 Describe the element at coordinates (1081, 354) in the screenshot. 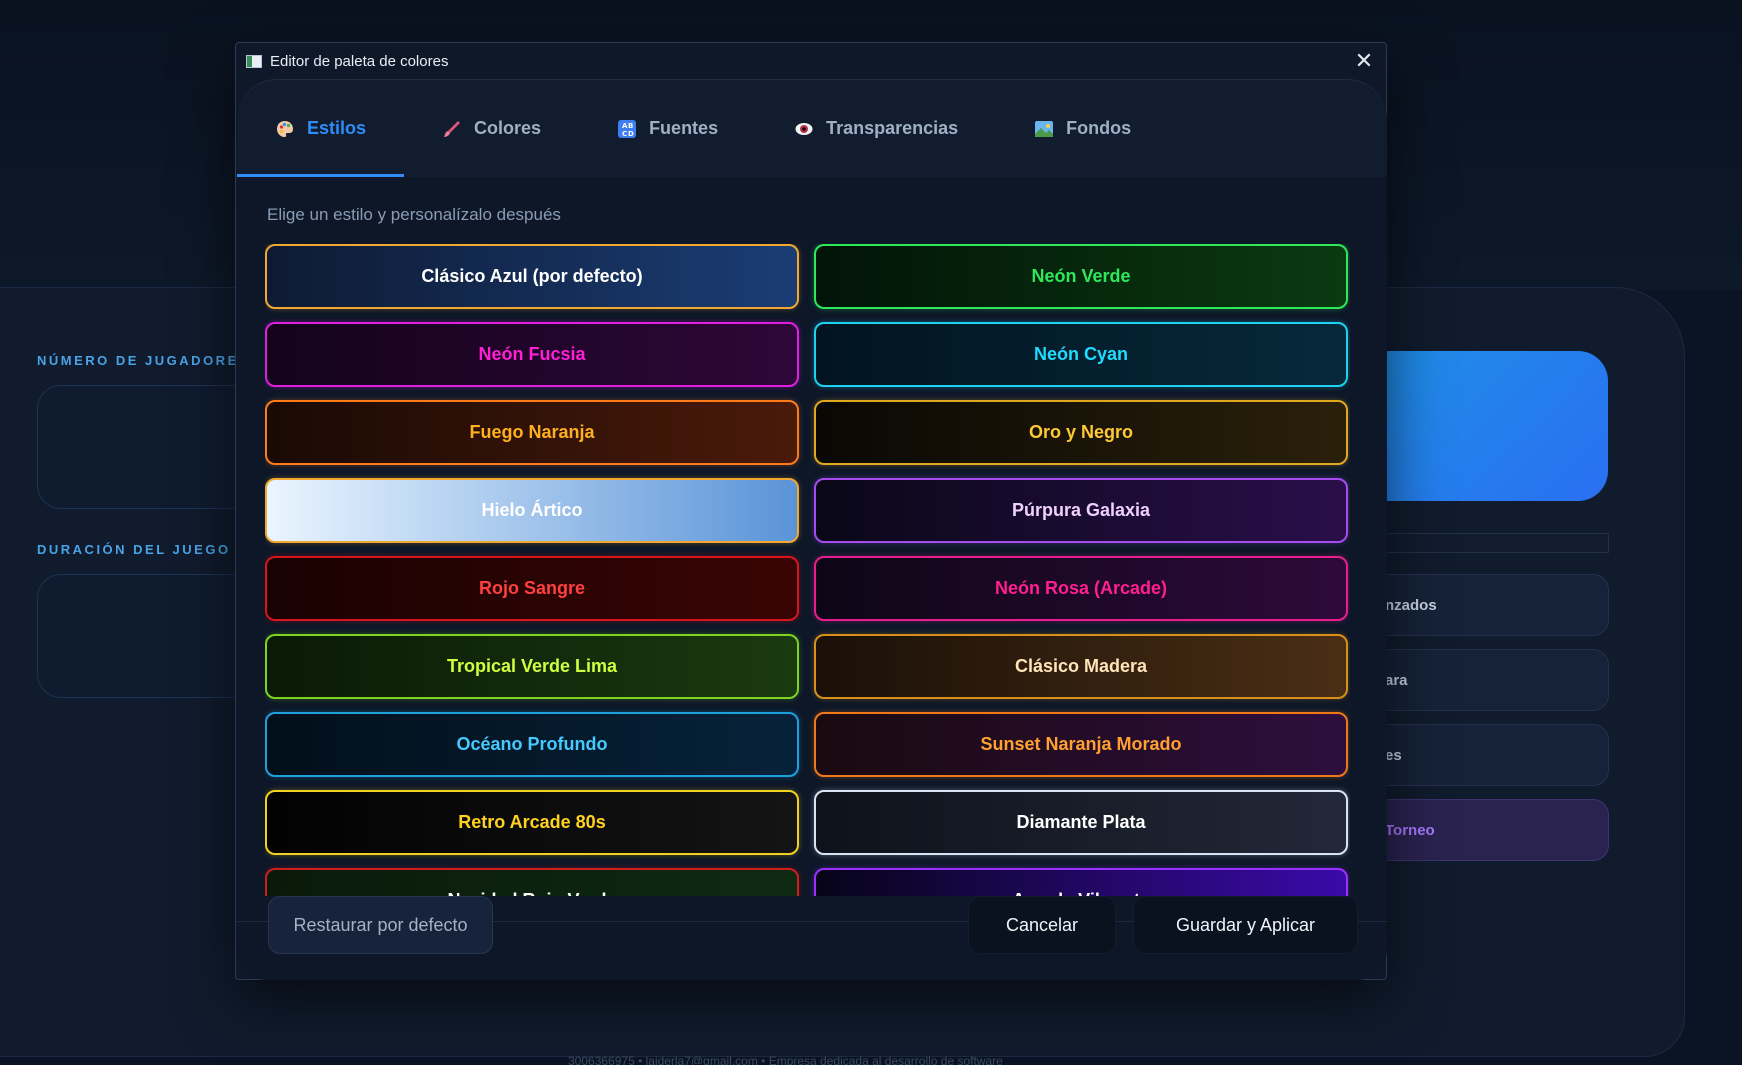

I see `style-card: Neón Cyan` at that location.